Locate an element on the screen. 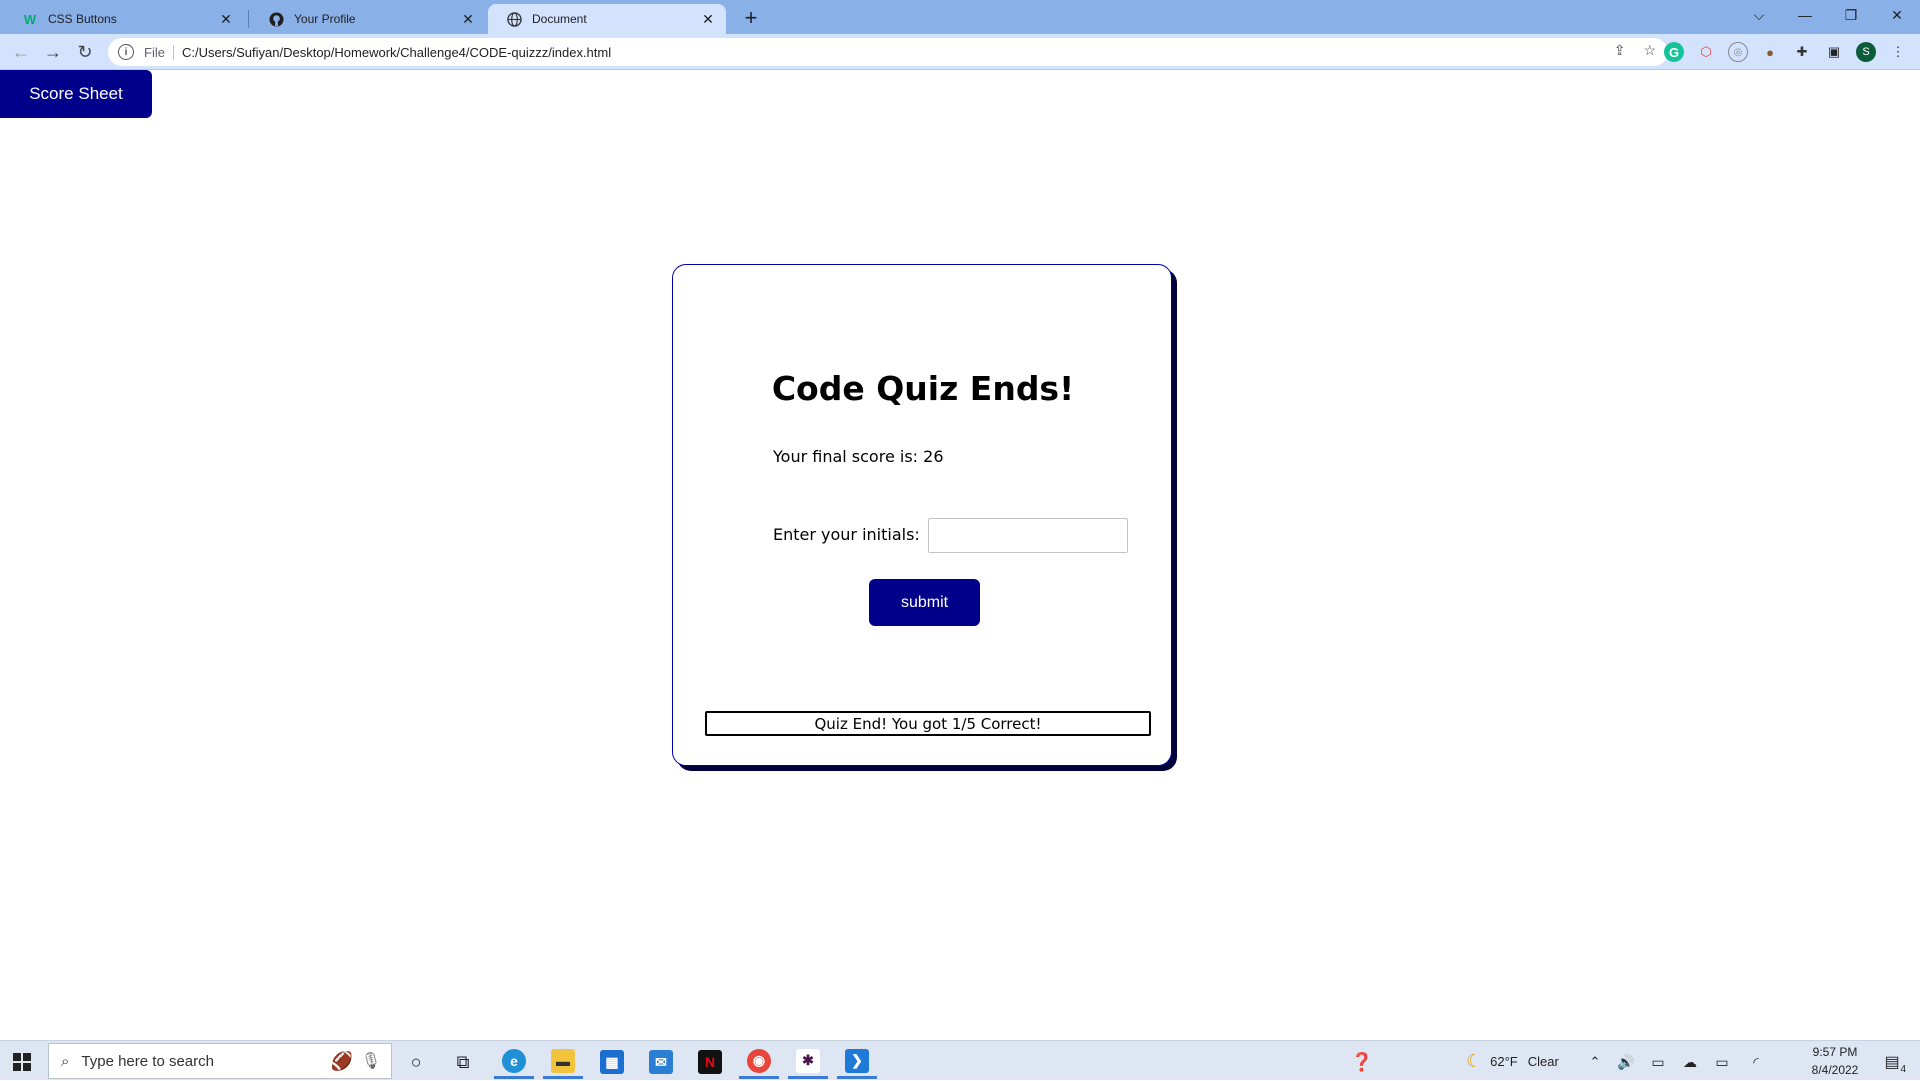  submit-button: submit is located at coordinates (924, 602).